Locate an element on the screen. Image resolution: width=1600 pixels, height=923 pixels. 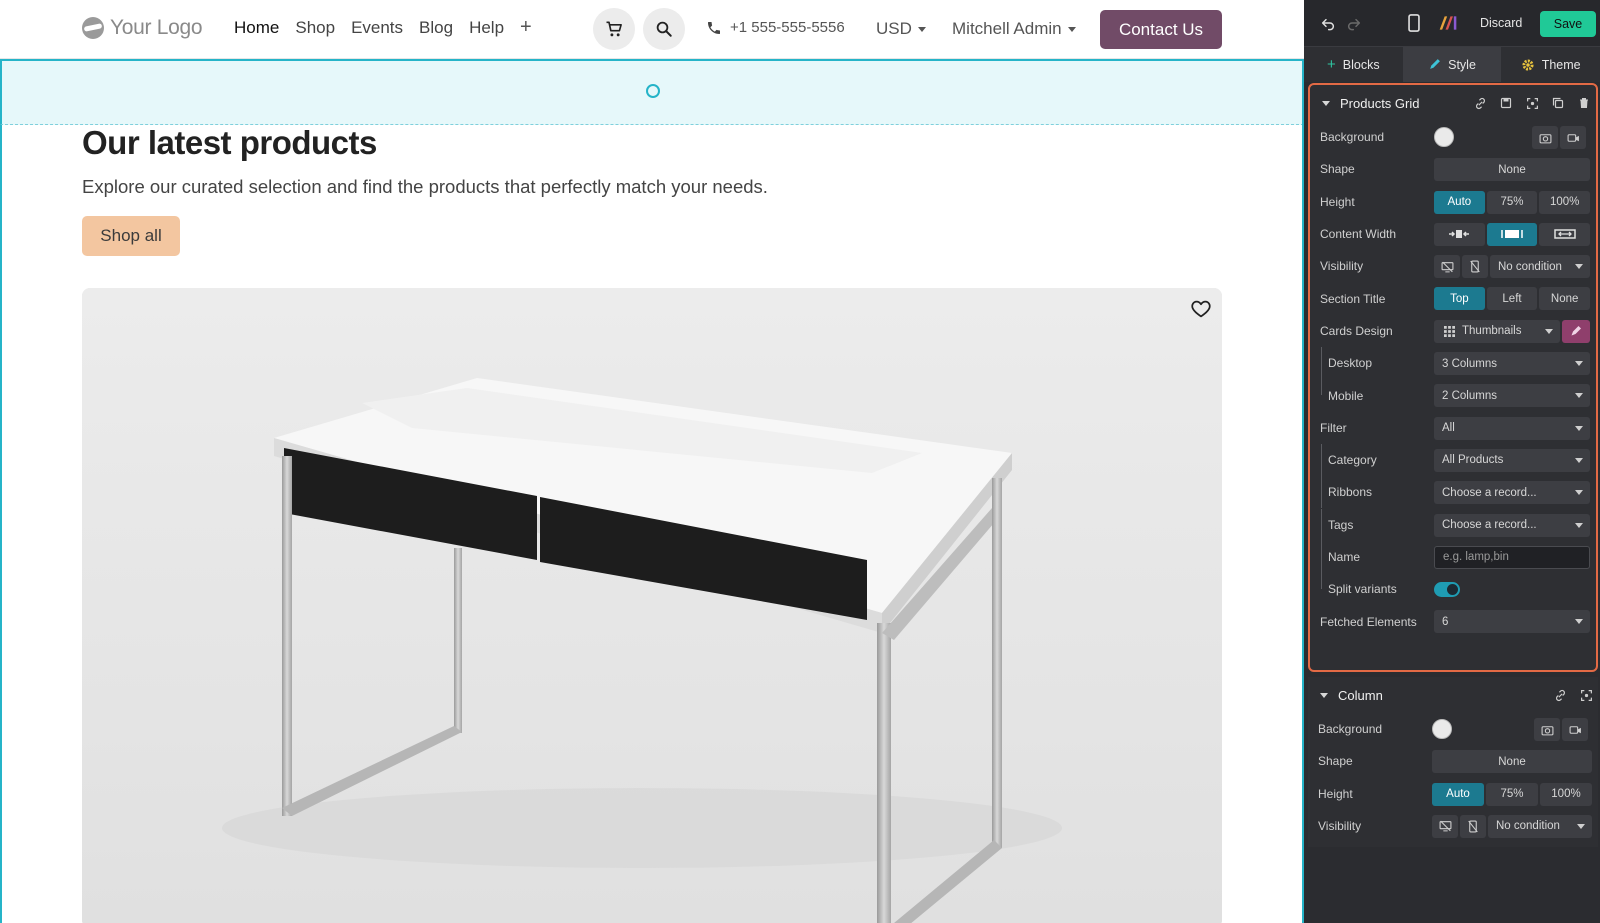
nav-item-shop: Shop is located at coordinates (315, 28).